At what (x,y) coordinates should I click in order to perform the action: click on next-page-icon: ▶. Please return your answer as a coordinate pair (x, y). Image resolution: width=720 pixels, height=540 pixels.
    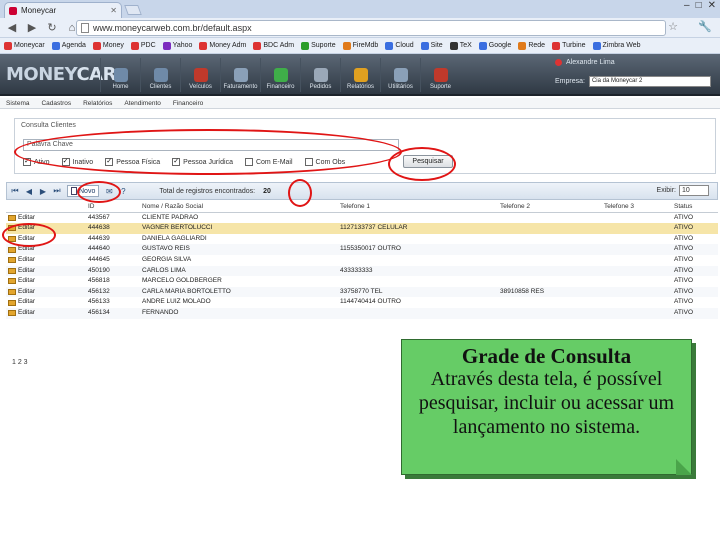
    Looking at the image, I should click on (43, 191).